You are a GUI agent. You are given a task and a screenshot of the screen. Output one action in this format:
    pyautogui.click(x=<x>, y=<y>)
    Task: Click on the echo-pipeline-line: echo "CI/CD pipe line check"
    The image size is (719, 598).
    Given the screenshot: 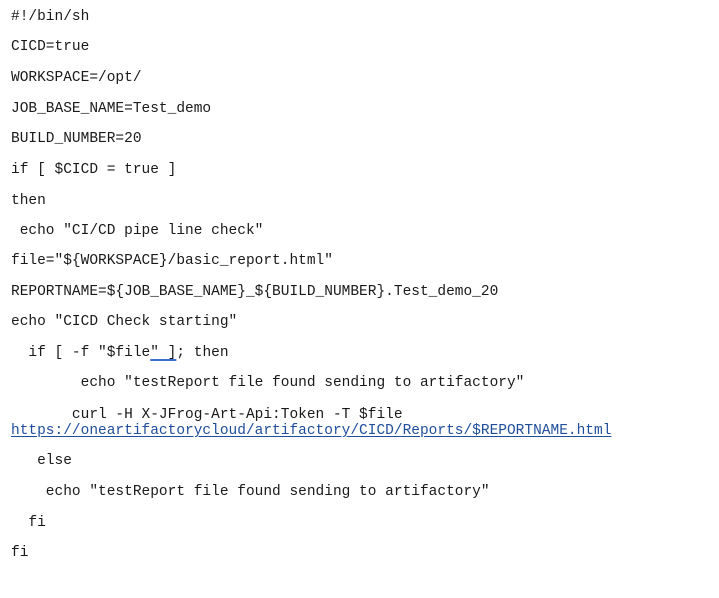 What is the action you would take?
    pyautogui.click(x=137, y=231)
    